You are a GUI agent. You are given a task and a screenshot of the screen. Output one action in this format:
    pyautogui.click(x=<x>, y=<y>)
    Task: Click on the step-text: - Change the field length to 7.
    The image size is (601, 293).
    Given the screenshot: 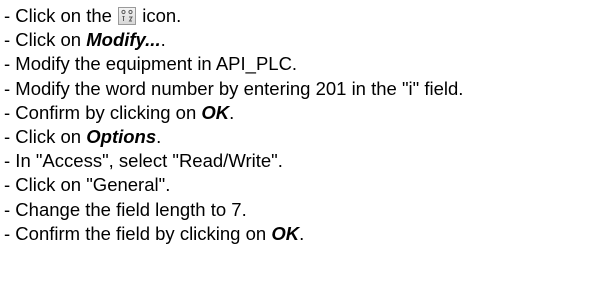 What is the action you would take?
    pyautogui.click(x=125, y=209)
    